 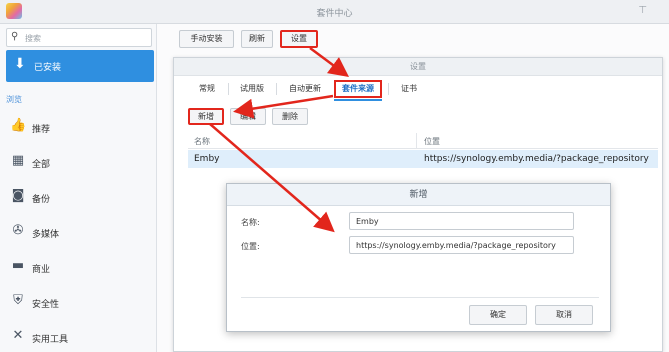 I want to click on refresh-button: 刷新, so click(x=257, y=39).